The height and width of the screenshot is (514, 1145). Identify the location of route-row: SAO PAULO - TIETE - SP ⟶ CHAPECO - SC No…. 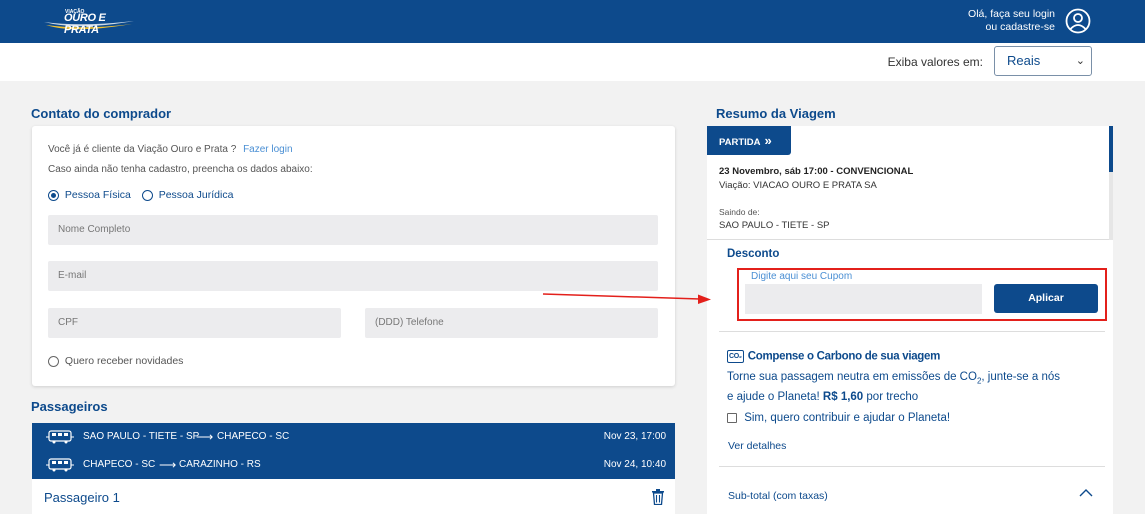
(356, 437).